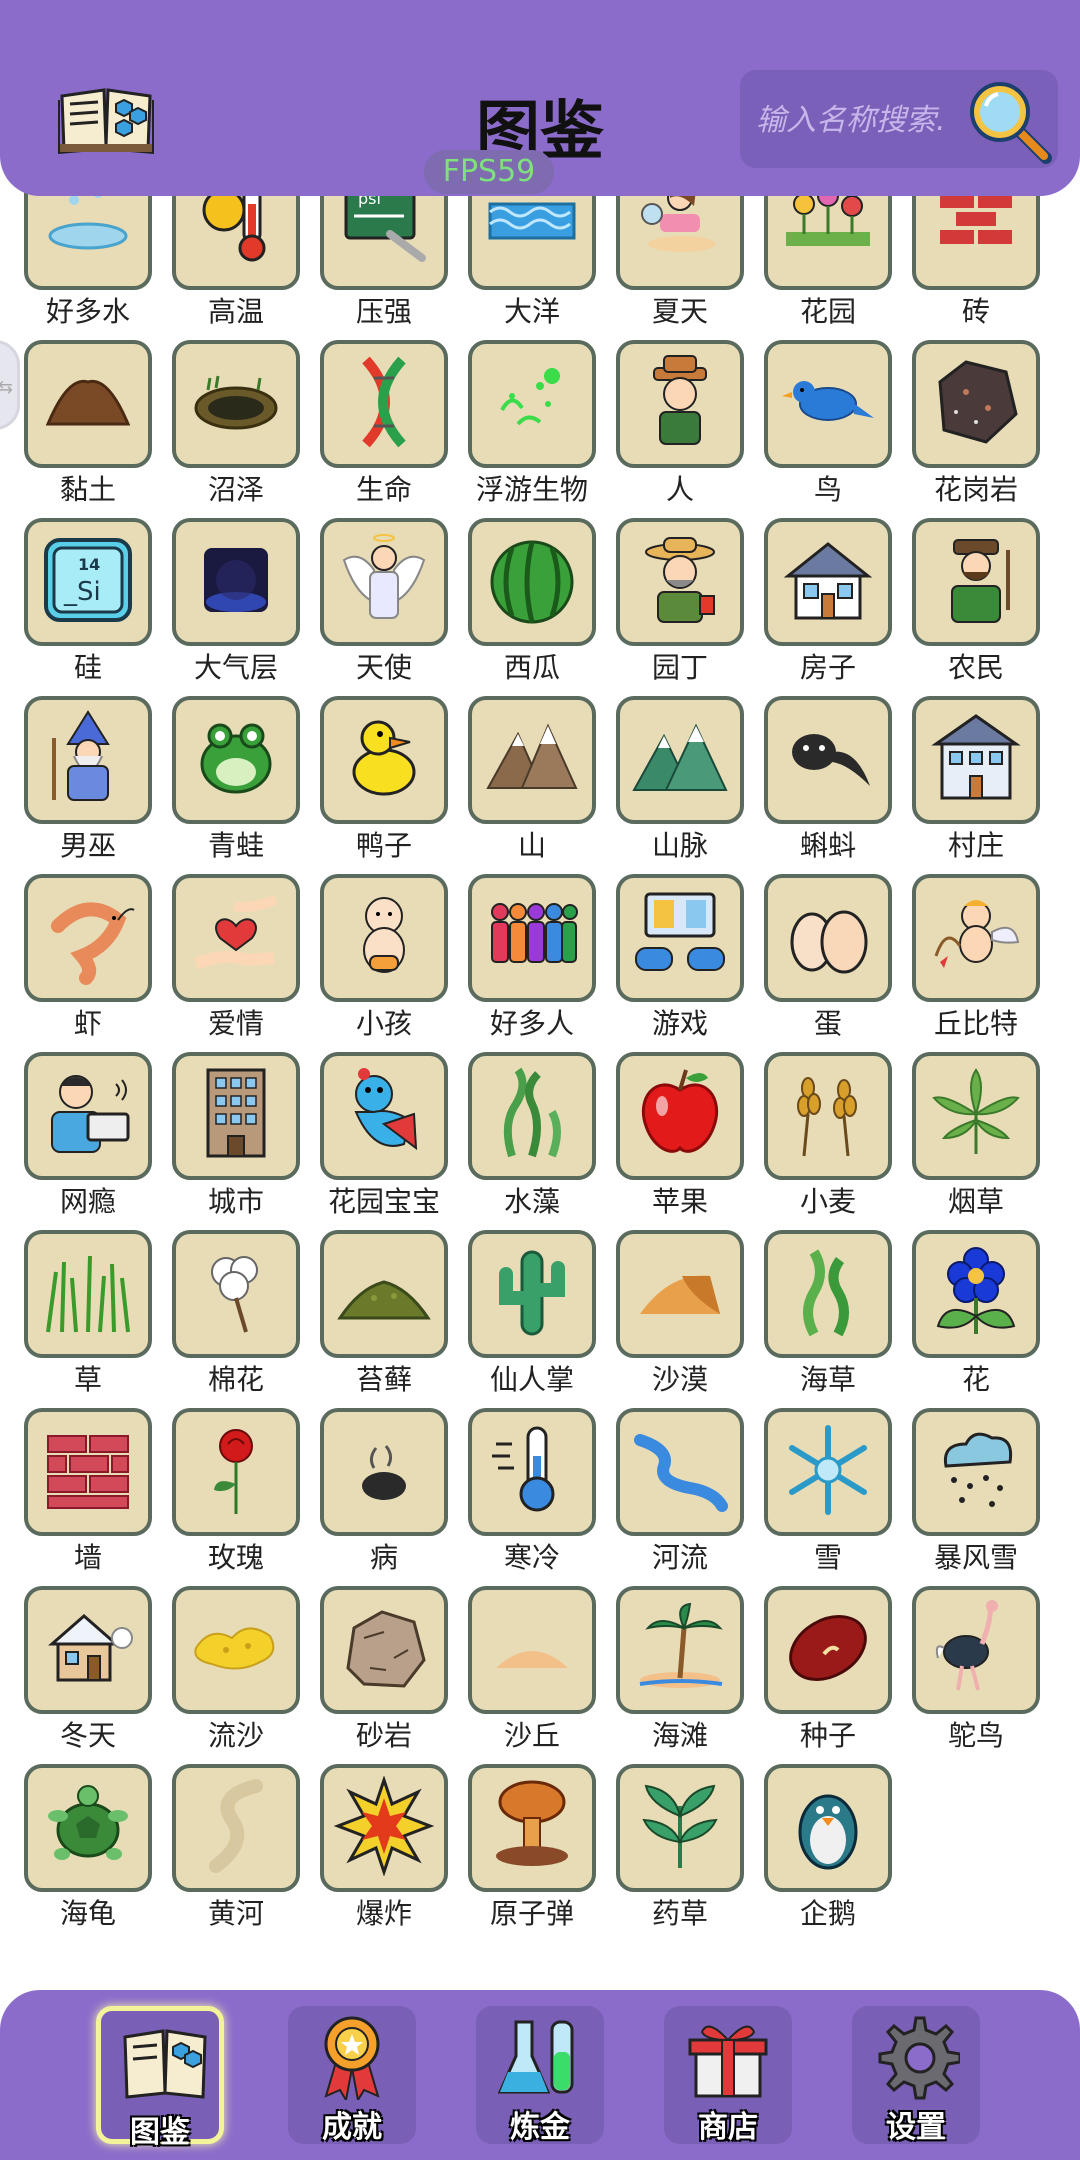 The width and height of the screenshot is (1080, 2160). What do you see at coordinates (828, 423) in the screenshot?
I see `encyclopedia-item: 鸟` at bounding box center [828, 423].